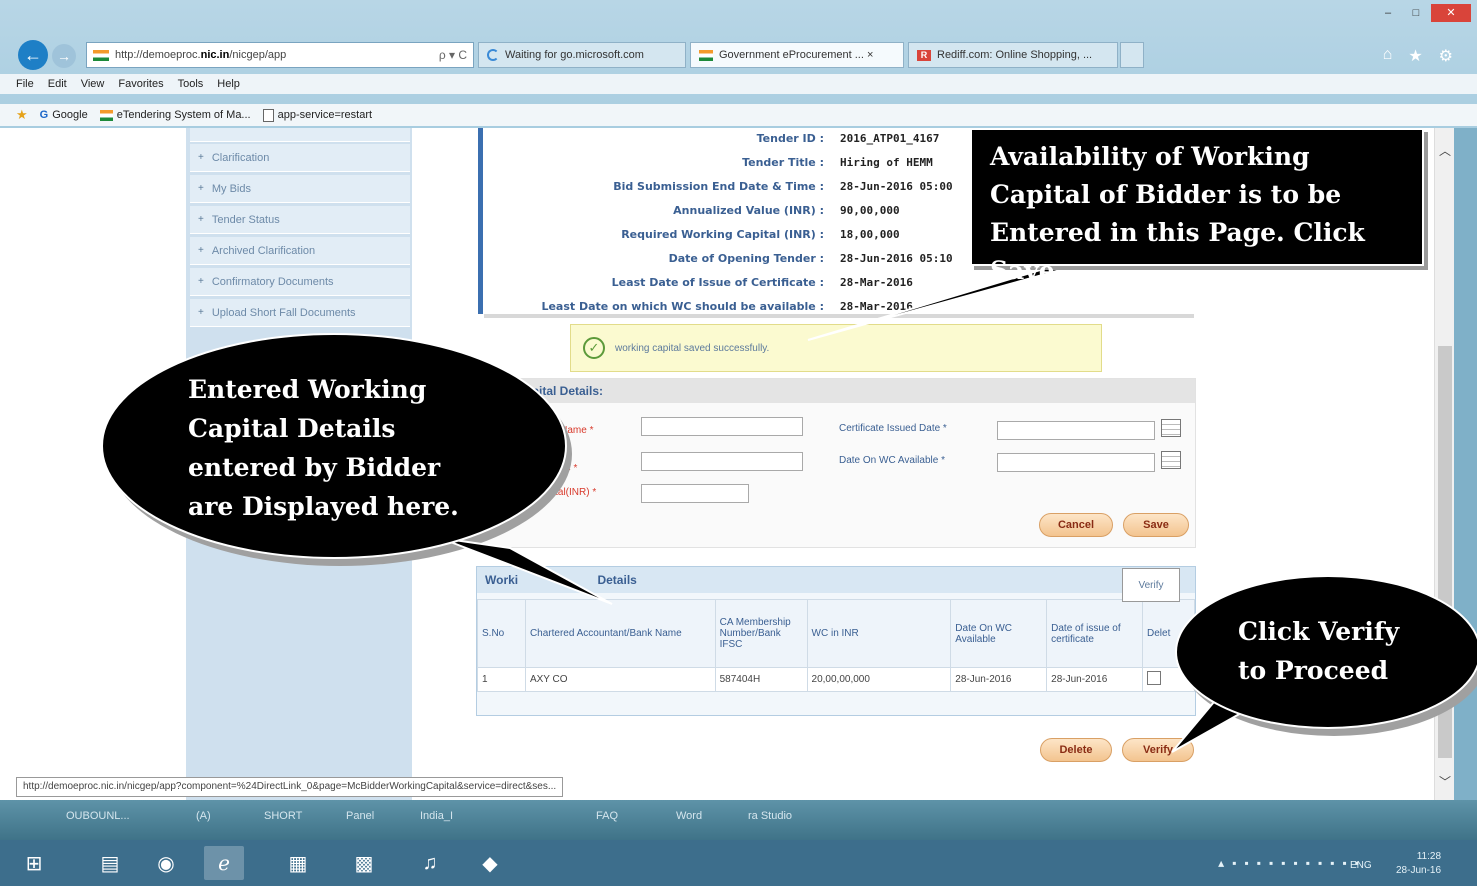  What do you see at coordinates (574, 55) in the screenshot?
I see `tab-label: Waiting for go.microsoft.com` at bounding box center [574, 55].